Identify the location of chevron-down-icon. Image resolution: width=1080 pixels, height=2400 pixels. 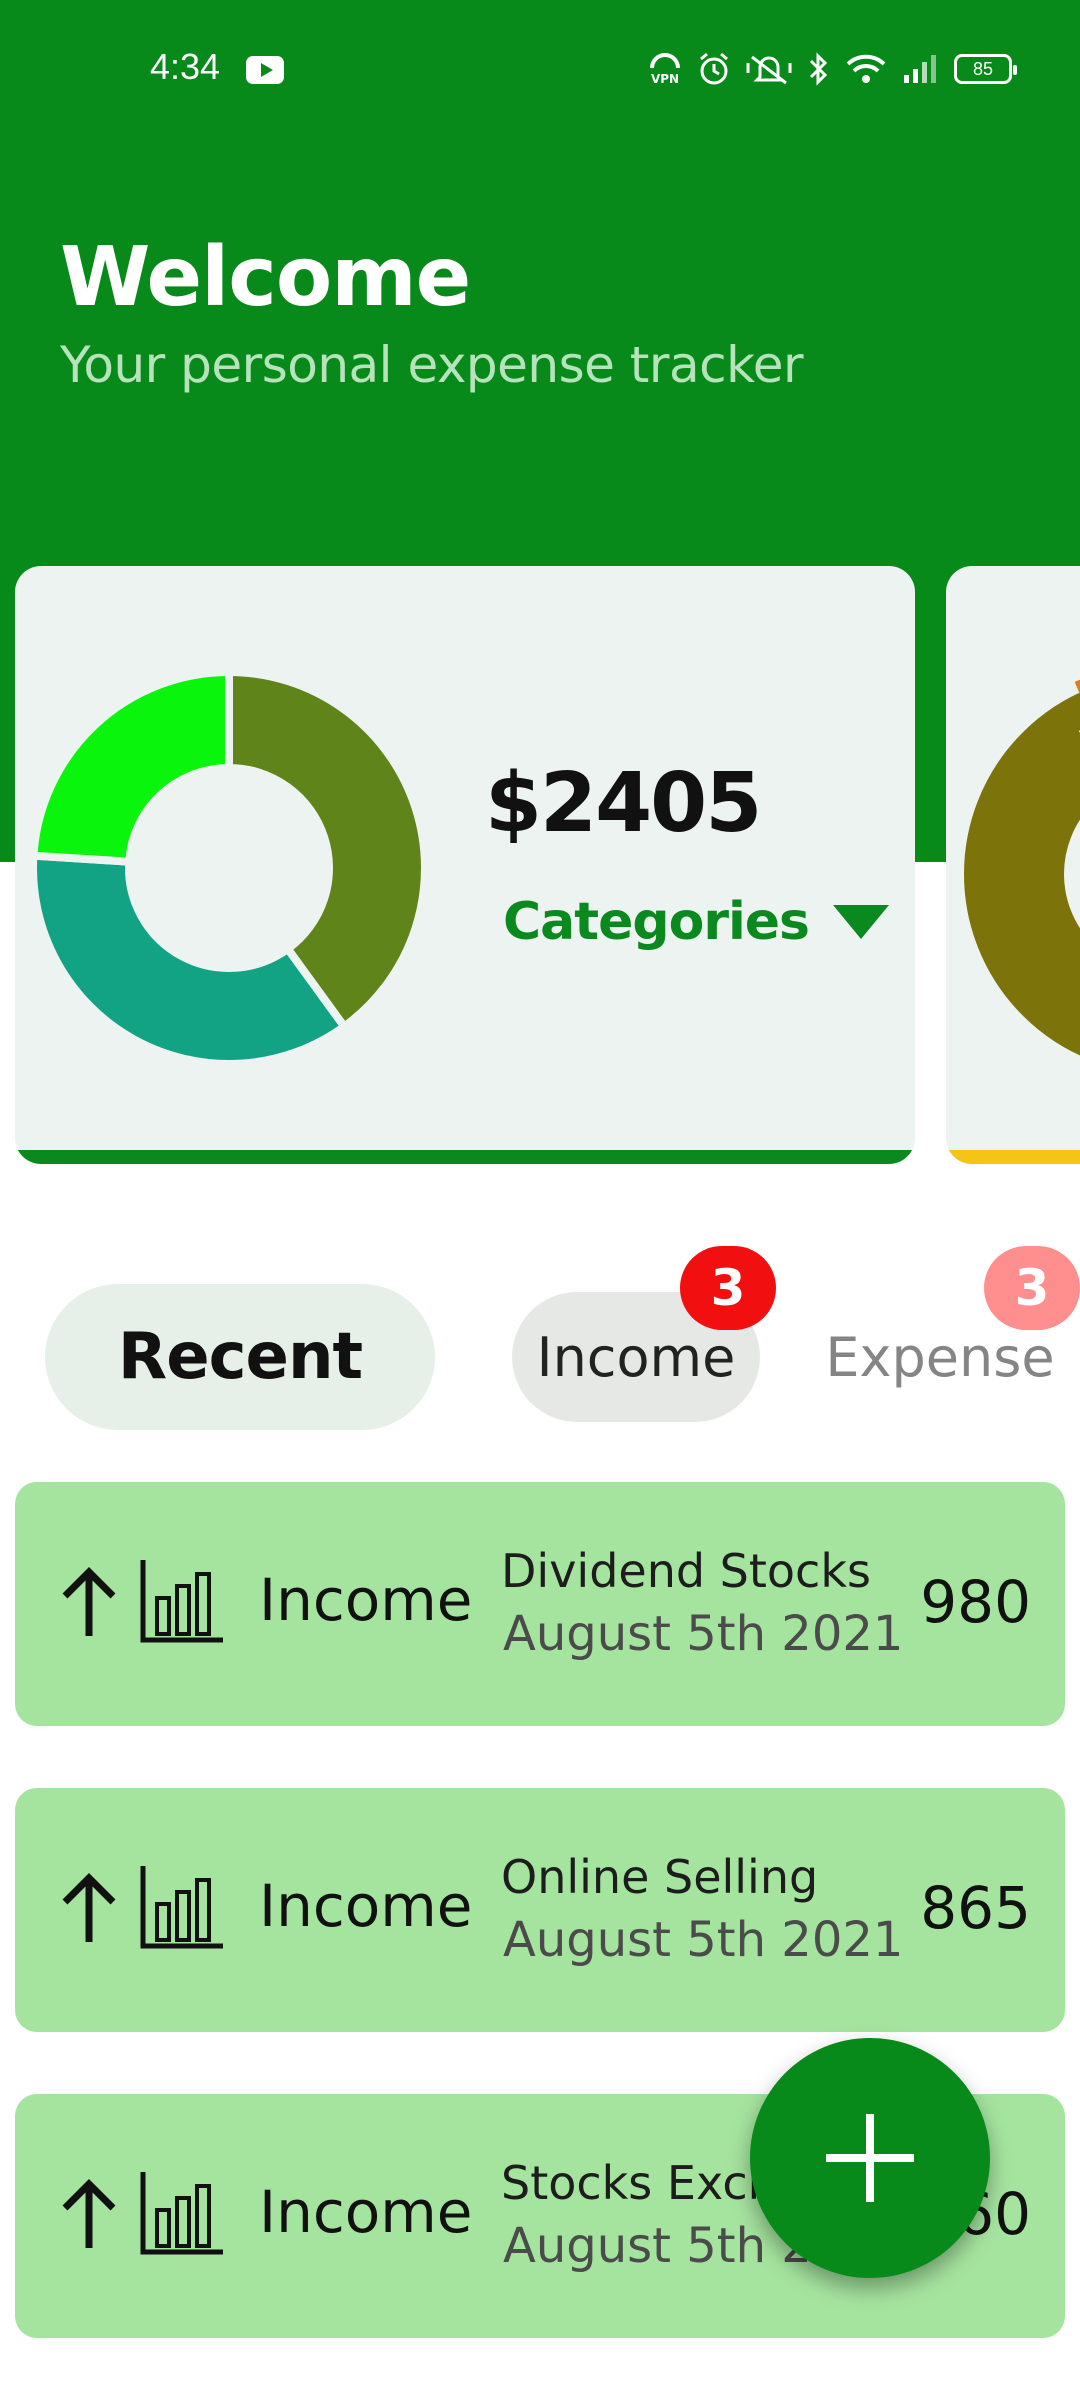
(861, 922).